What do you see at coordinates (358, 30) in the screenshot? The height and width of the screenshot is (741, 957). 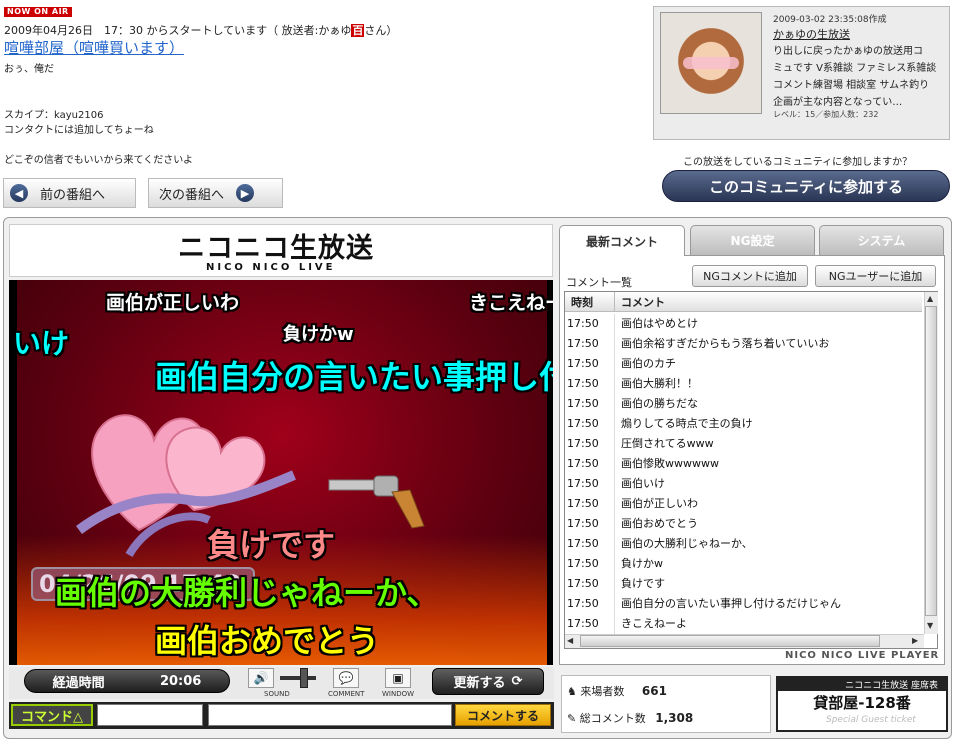 I see `host-badge: 百` at bounding box center [358, 30].